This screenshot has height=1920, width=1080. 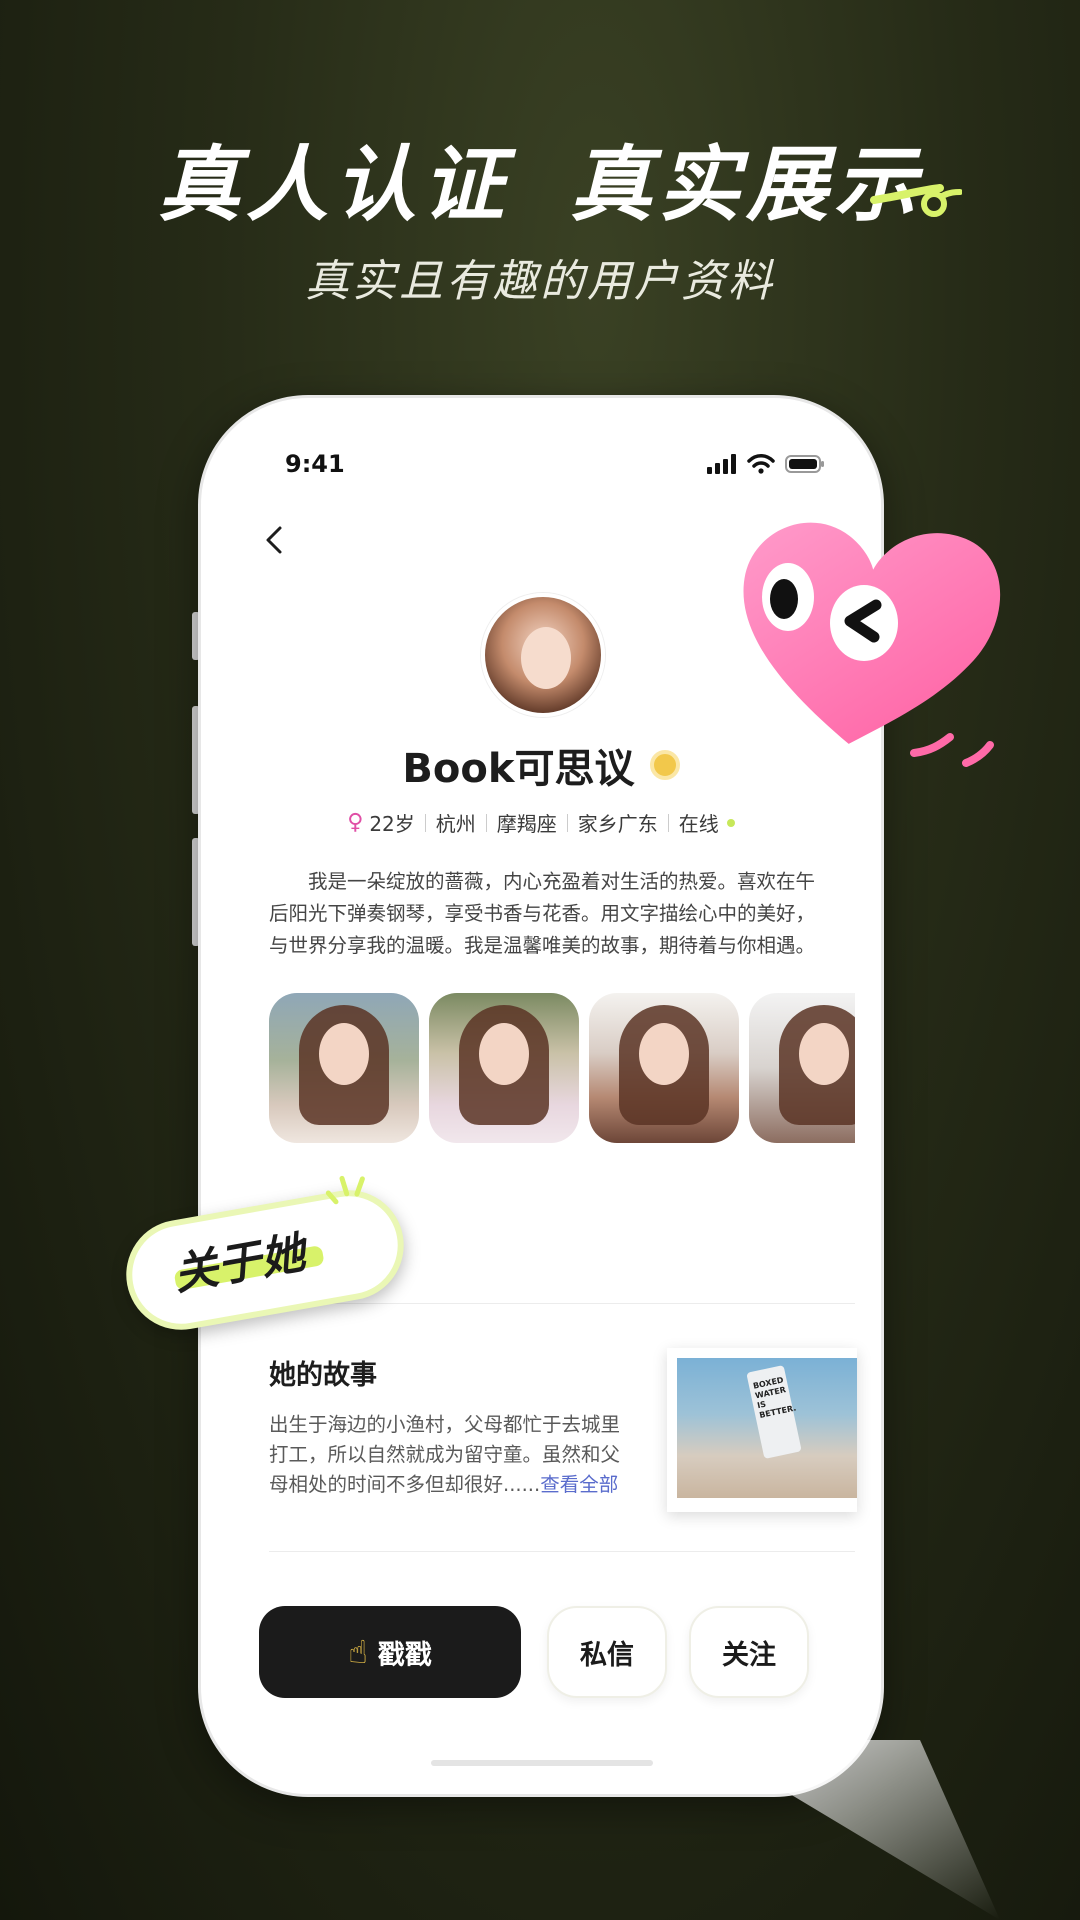 I want to click on photo-gallery, so click(x=562, y=1068).